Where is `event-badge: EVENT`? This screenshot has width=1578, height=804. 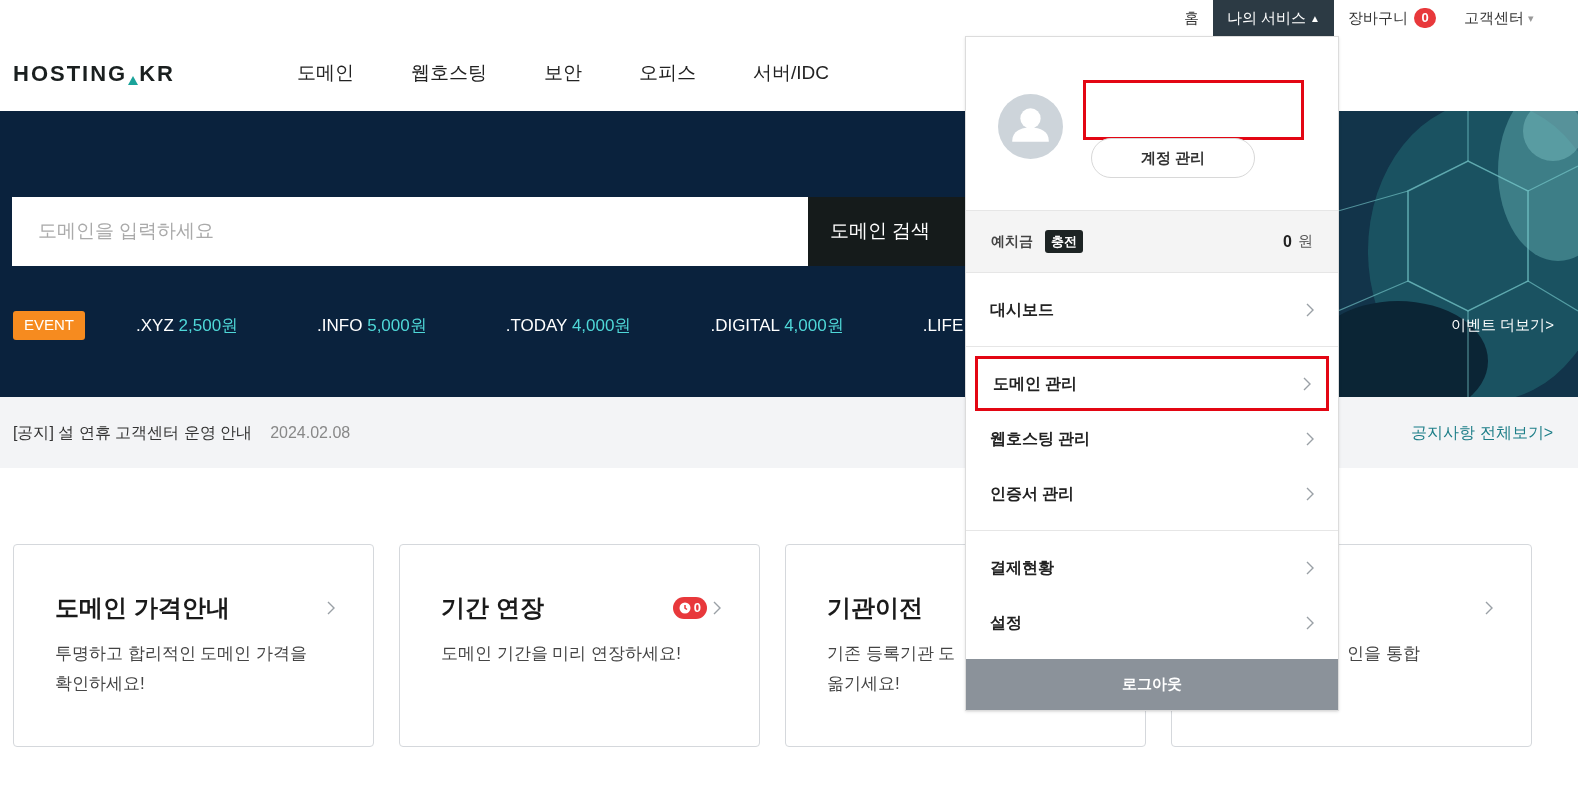 event-badge: EVENT is located at coordinates (49, 325).